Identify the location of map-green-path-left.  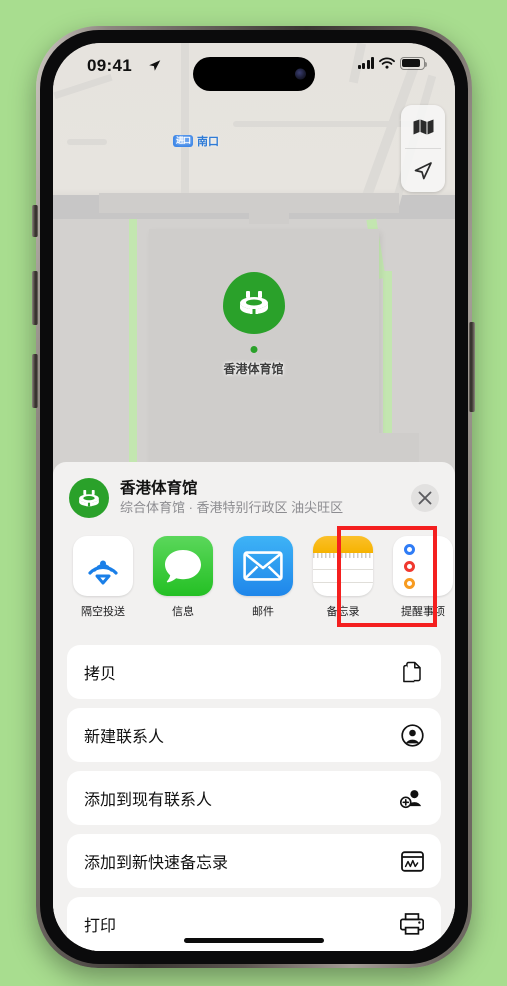
(133, 359).